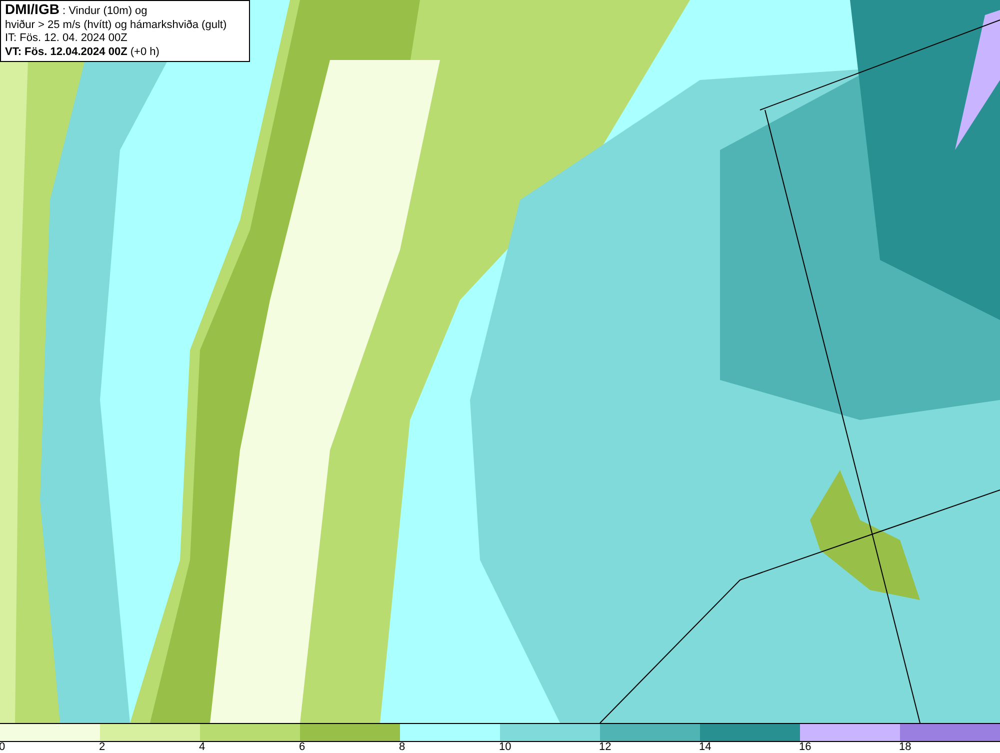 Image resolution: width=1000 pixels, height=753 pixels. I want to click on info-line: DMI/IGB : Vindur (10m) og, so click(76, 10).